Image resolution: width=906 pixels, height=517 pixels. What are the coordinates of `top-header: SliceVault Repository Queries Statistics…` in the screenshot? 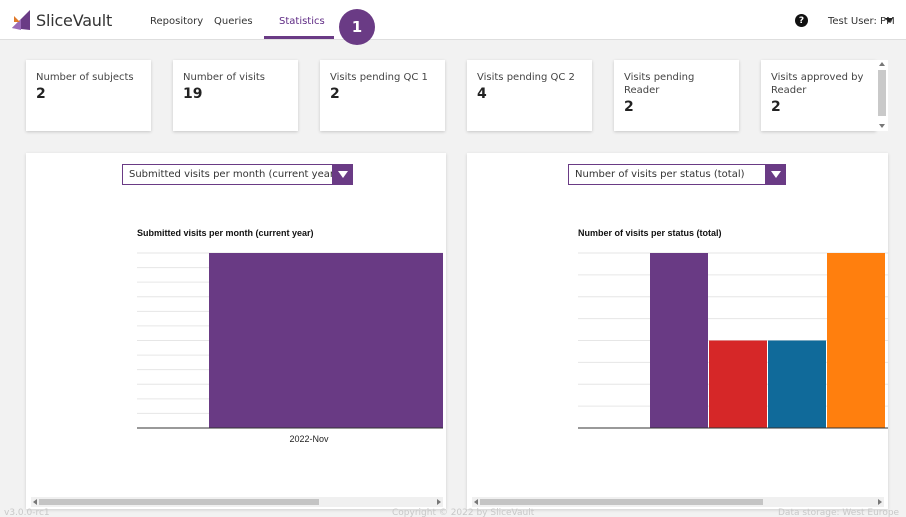 It's located at (453, 20).